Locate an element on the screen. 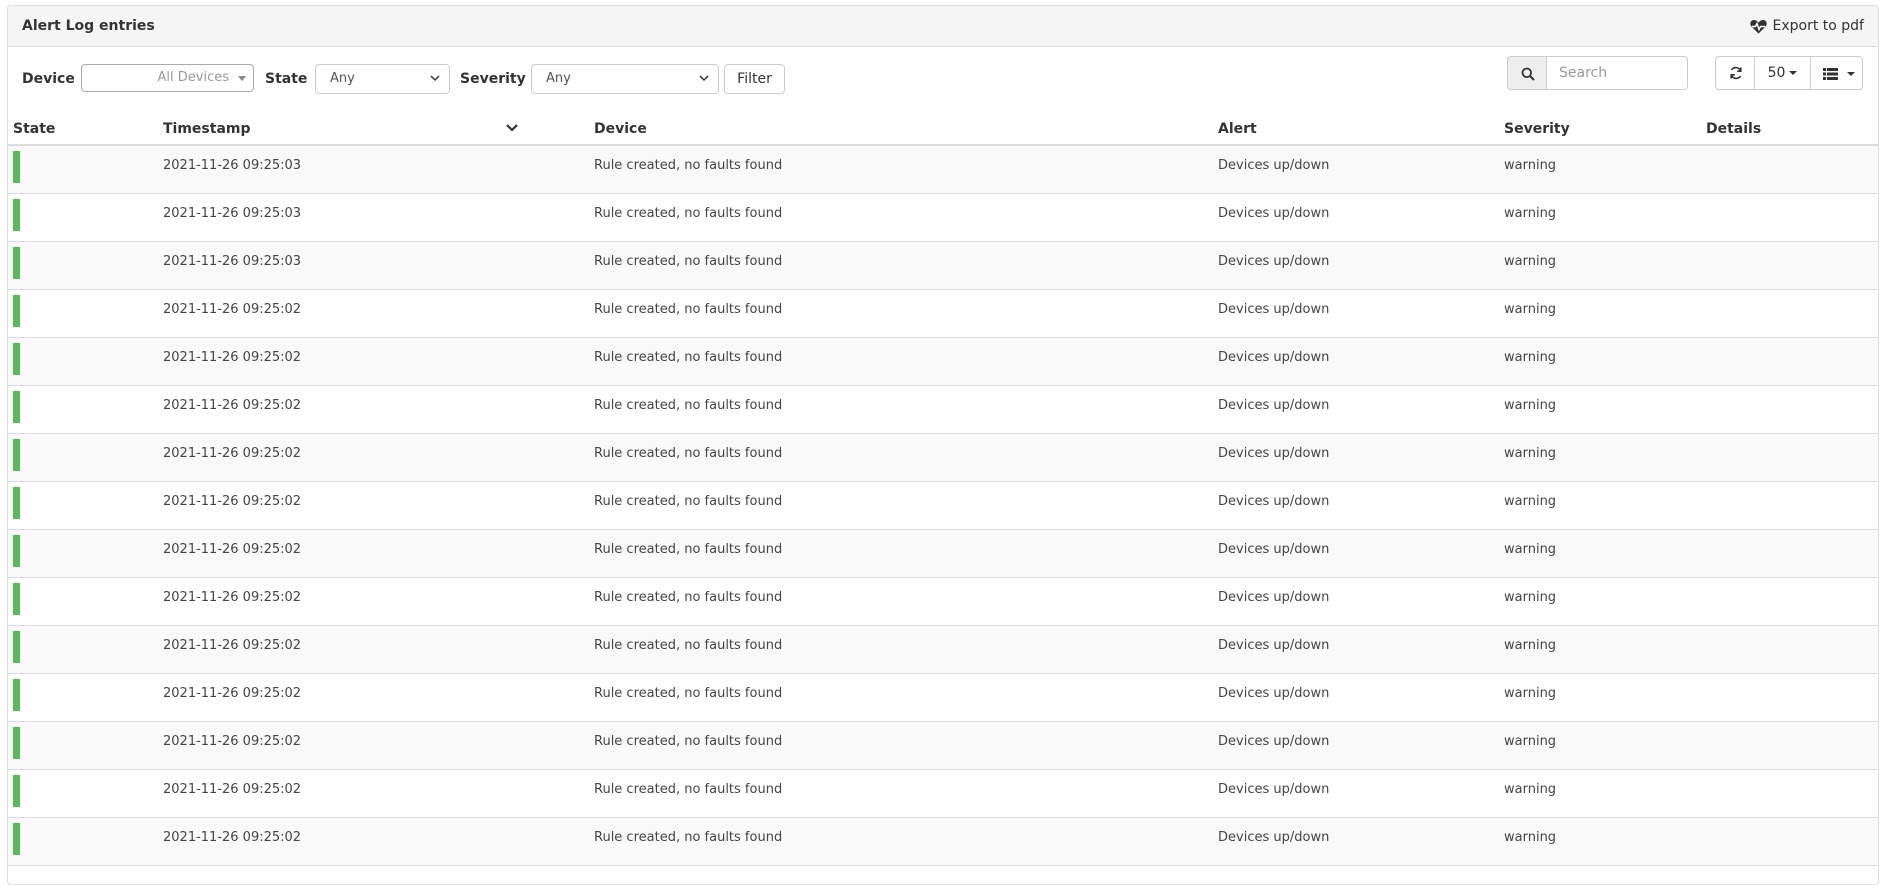 The height and width of the screenshot is (885, 1896). severity-select: Any is located at coordinates (625, 79).